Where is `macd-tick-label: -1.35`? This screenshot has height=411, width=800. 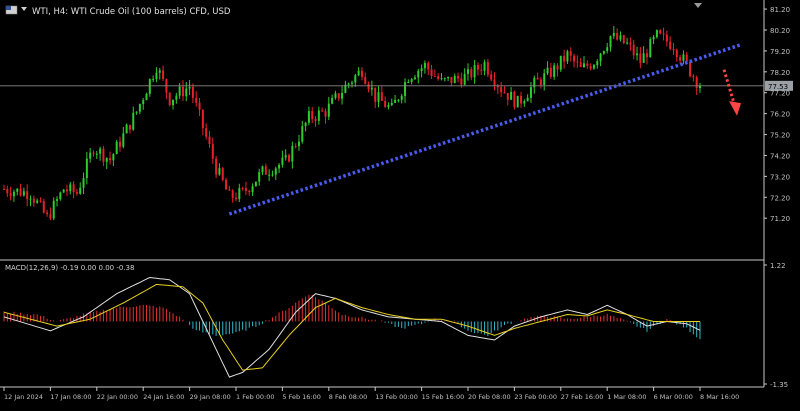 macd-tick-label: -1.35 is located at coordinates (779, 385).